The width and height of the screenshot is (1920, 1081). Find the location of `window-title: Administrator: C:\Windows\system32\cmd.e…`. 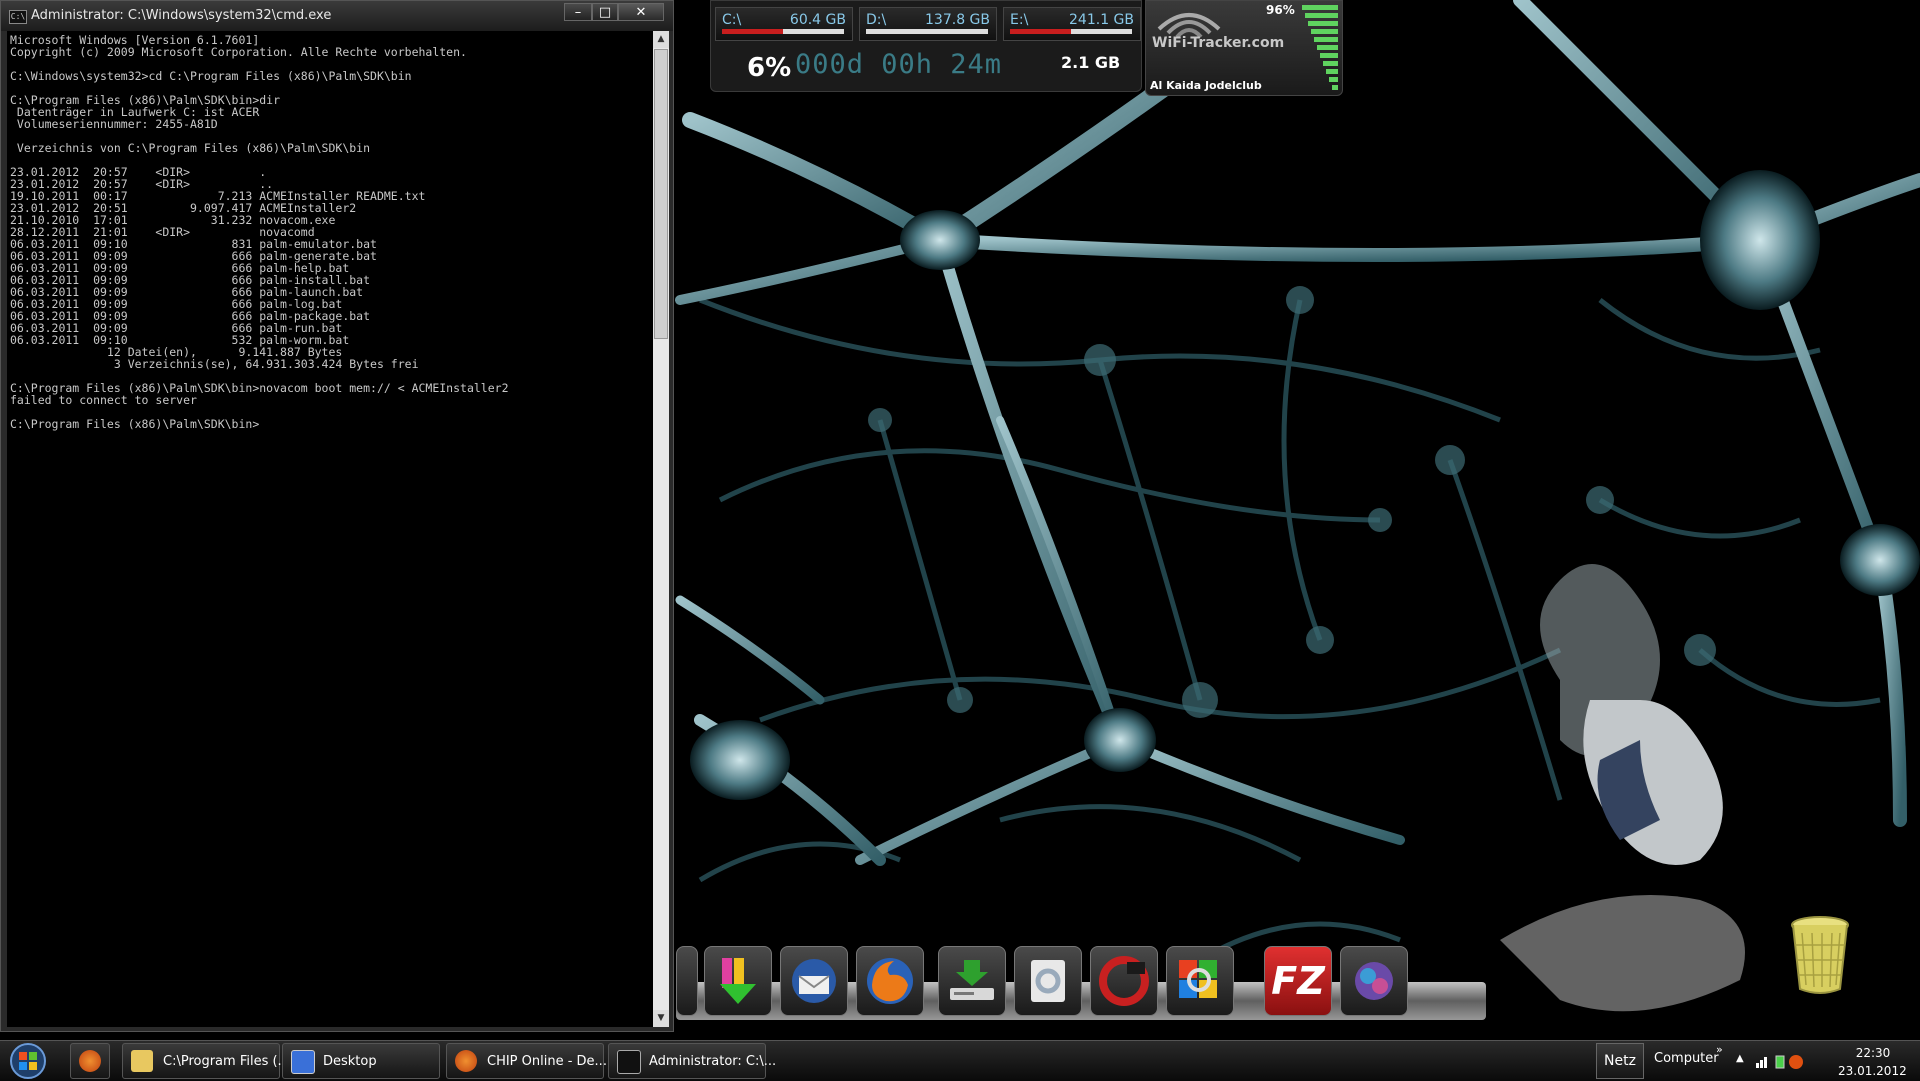

window-title: Administrator: C:\Windows\system32\cmd.e… is located at coordinates (181, 15).